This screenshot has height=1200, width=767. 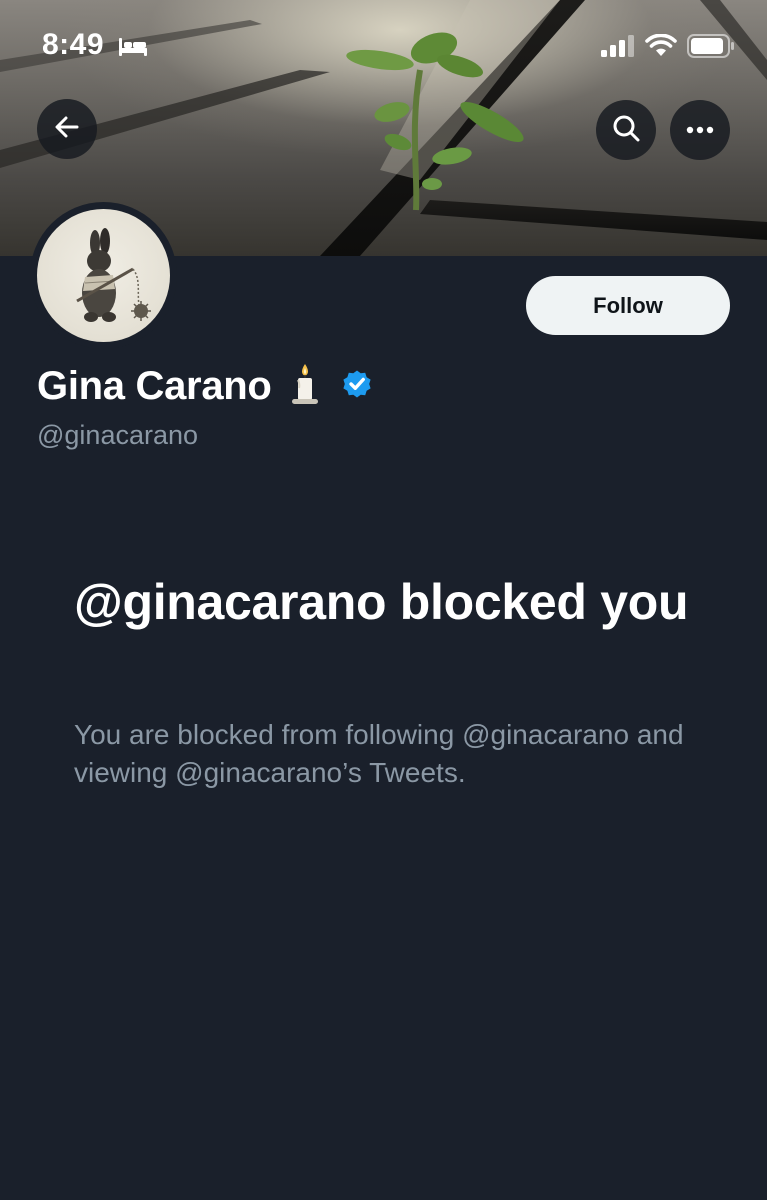 What do you see at coordinates (154, 386) in the screenshot?
I see `display-name: Gina Carano` at bounding box center [154, 386].